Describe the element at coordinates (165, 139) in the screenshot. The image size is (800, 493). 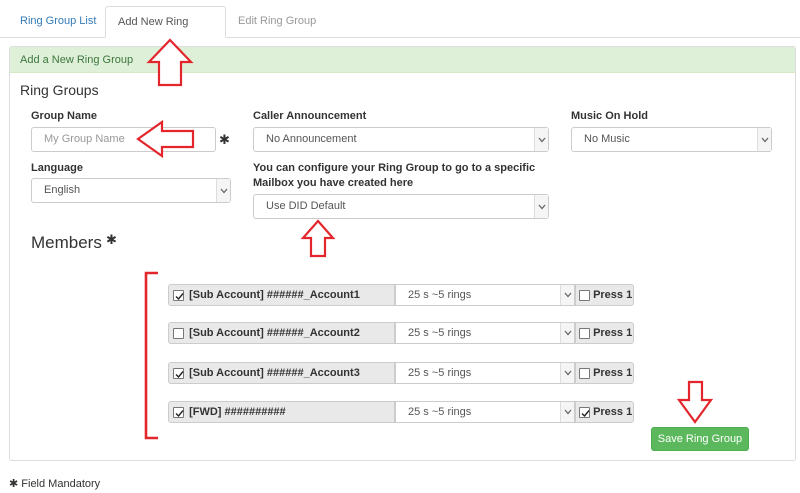
I see `red-arrow-left-icon` at that location.